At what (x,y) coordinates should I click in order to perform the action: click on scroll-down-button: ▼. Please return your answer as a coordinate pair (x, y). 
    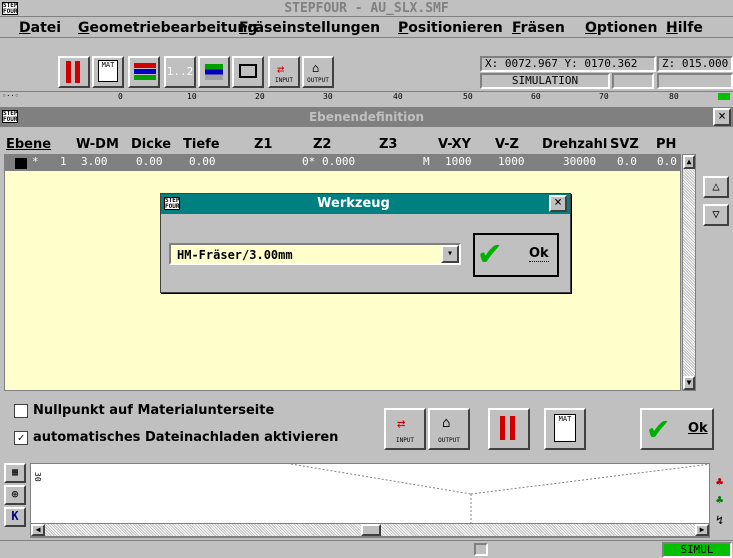
    Looking at the image, I should click on (689, 383).